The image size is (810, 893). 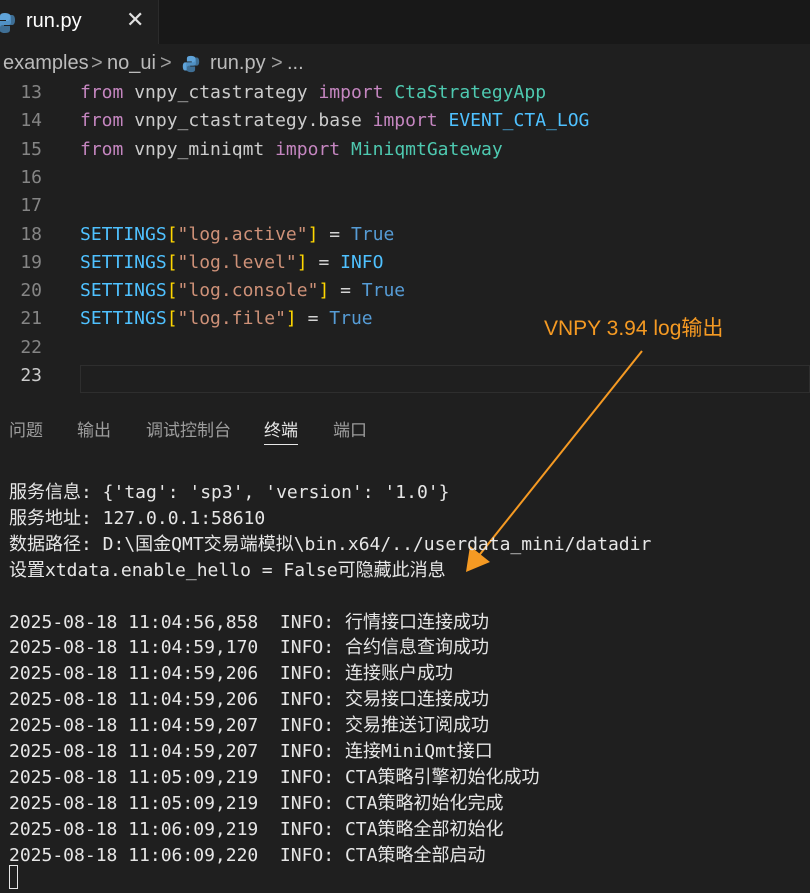 What do you see at coordinates (26, 428) in the screenshot?
I see `tab-problems: 问题` at bounding box center [26, 428].